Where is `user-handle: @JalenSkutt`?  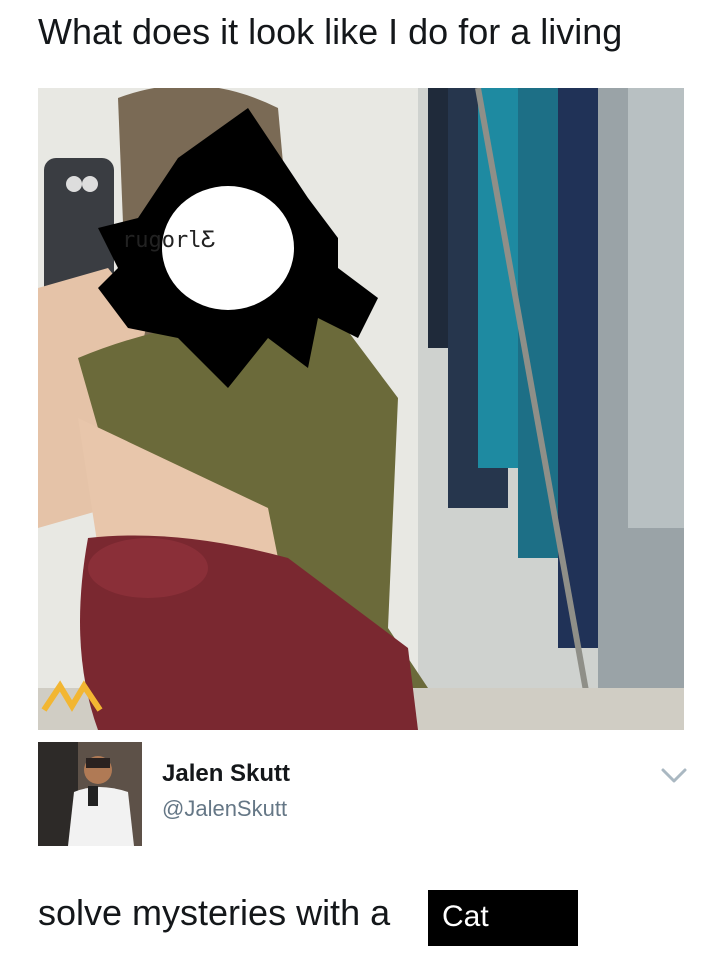 user-handle: @JalenSkutt is located at coordinates (224, 809).